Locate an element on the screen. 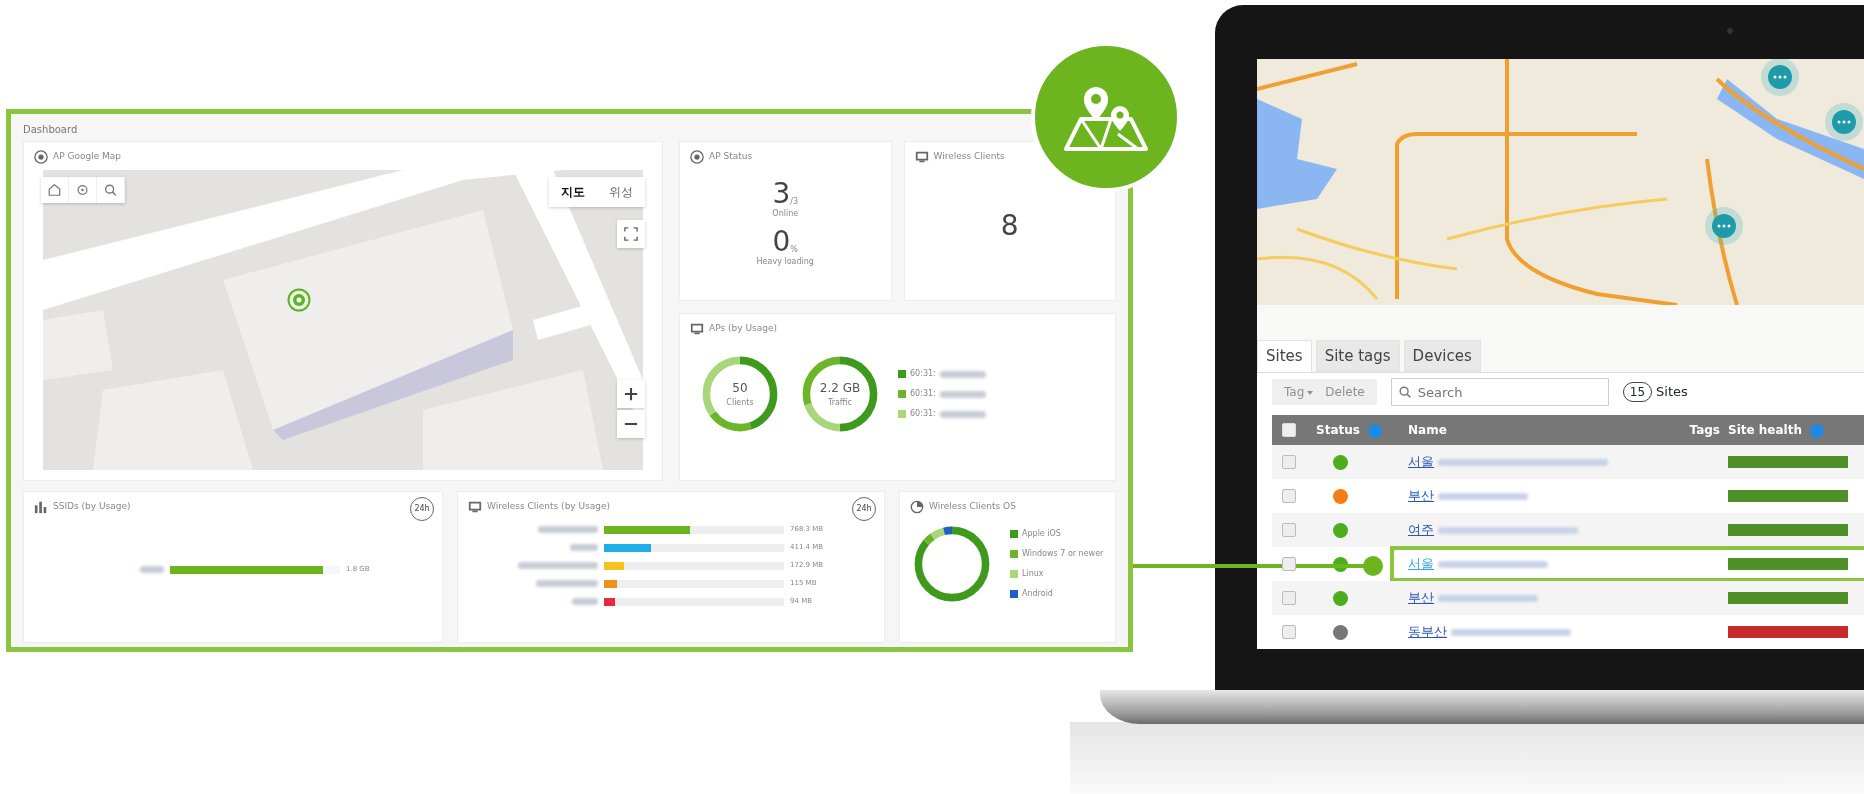  column-header: Site health is located at coordinates (1765, 430).